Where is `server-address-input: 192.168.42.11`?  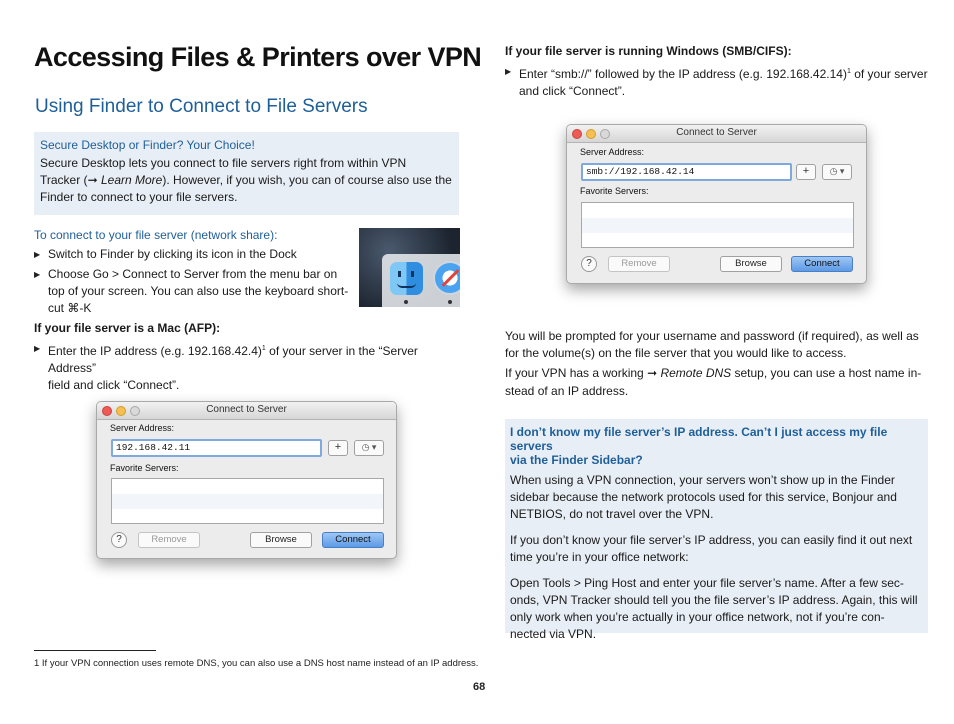 server-address-input: 192.168.42.11 is located at coordinates (216, 448).